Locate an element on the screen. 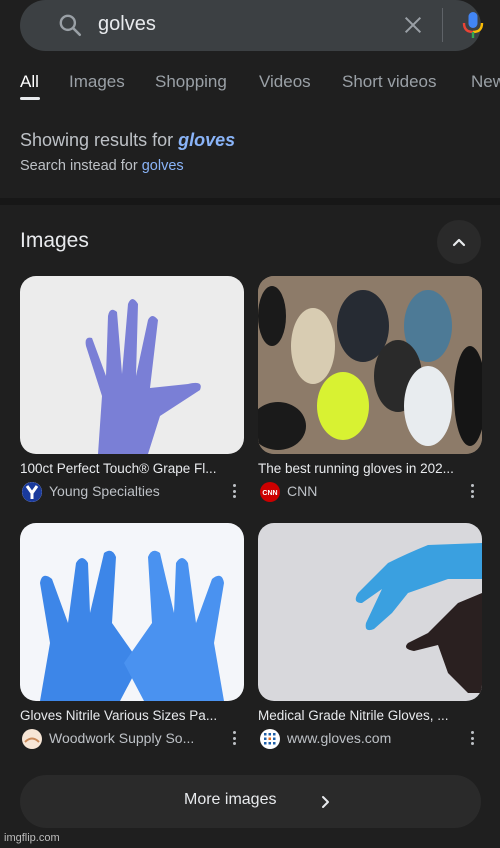 Image resolution: width=500 pixels, height=848 pixels. search-bar: golves is located at coordinates (252, 25).